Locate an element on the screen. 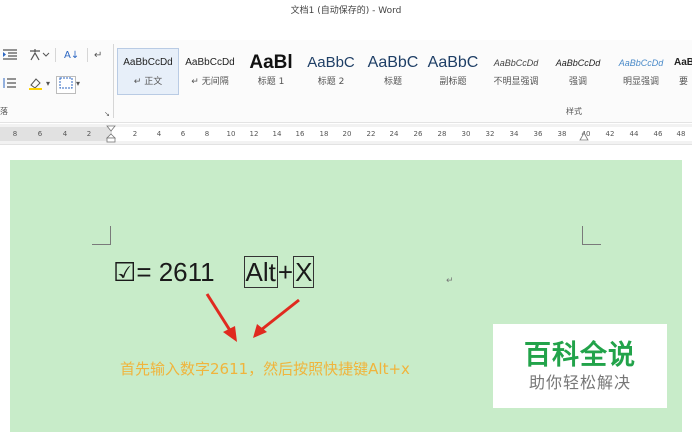 The width and height of the screenshot is (692, 432). style-name: 副标题 is located at coordinates (453, 82).